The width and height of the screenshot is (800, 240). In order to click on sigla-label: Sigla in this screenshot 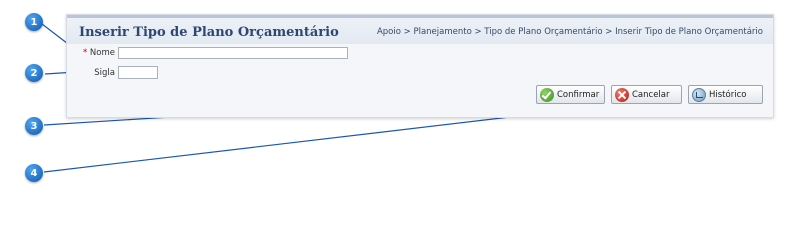, I will do `click(104, 73)`.